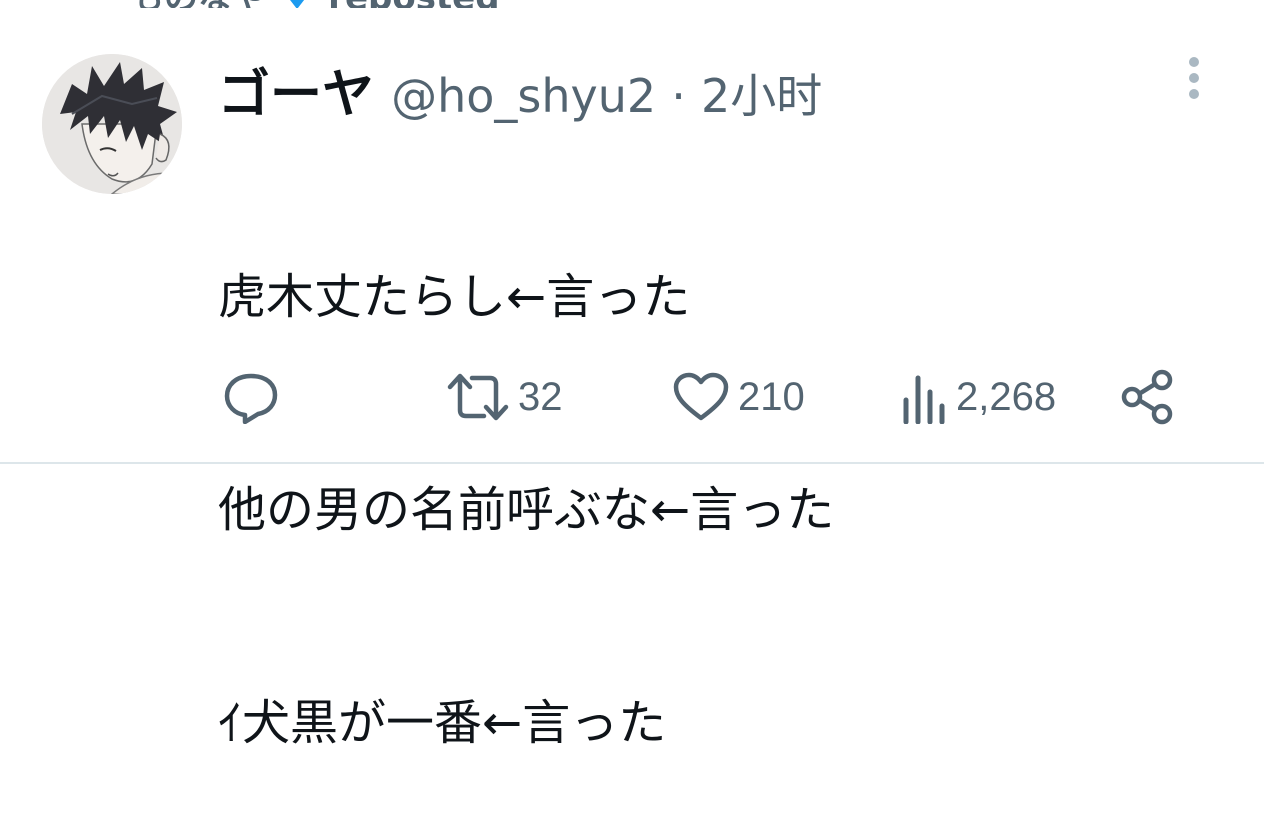  Describe the element at coordinates (924, 399) in the screenshot. I see `views-icon` at that location.